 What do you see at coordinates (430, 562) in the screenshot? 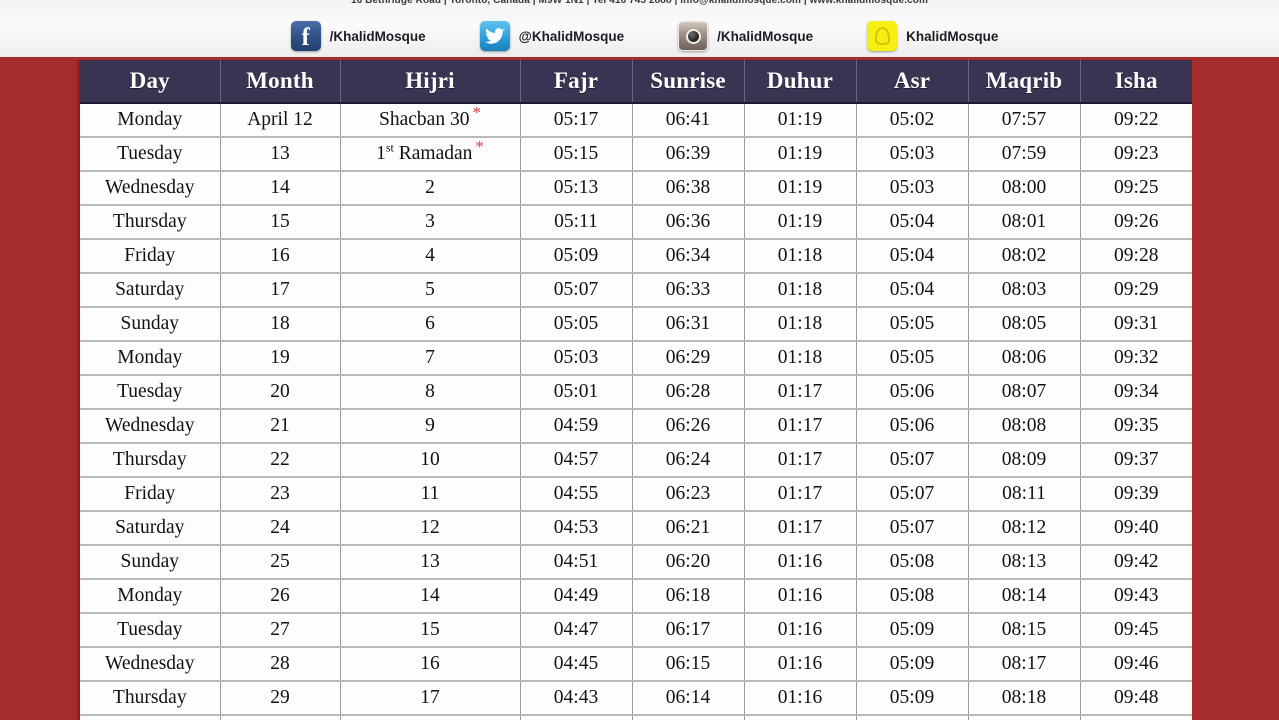
I see `cell-hijri: 13` at bounding box center [430, 562].